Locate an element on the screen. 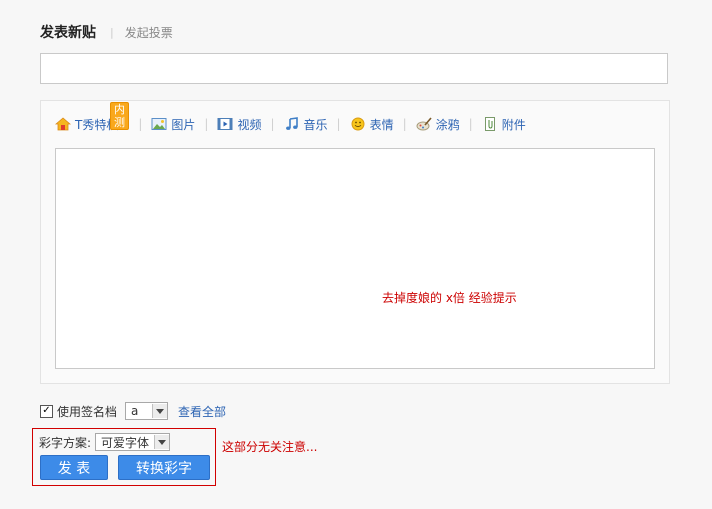  toolbar-attachment-button: 附件 is located at coordinates (504, 124).